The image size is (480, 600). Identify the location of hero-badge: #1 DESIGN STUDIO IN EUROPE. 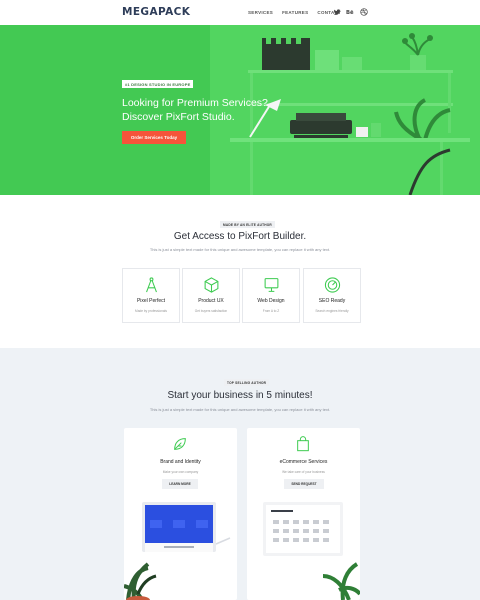
(158, 84).